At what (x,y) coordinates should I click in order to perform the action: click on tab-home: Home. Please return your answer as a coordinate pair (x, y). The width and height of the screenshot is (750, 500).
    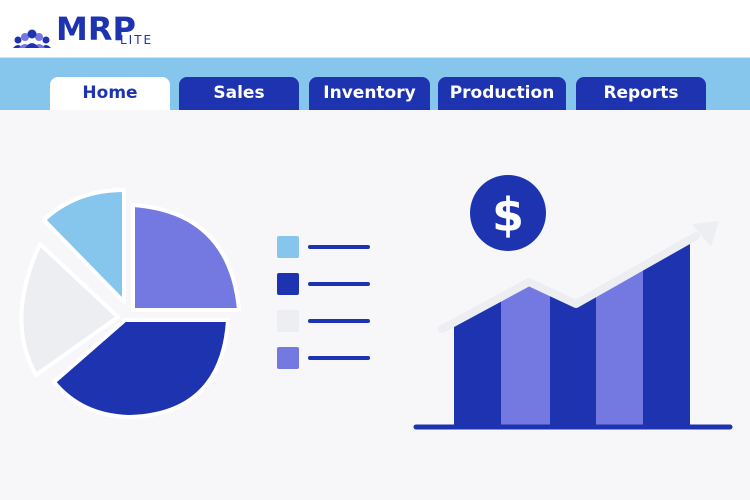
    Looking at the image, I should click on (110, 93).